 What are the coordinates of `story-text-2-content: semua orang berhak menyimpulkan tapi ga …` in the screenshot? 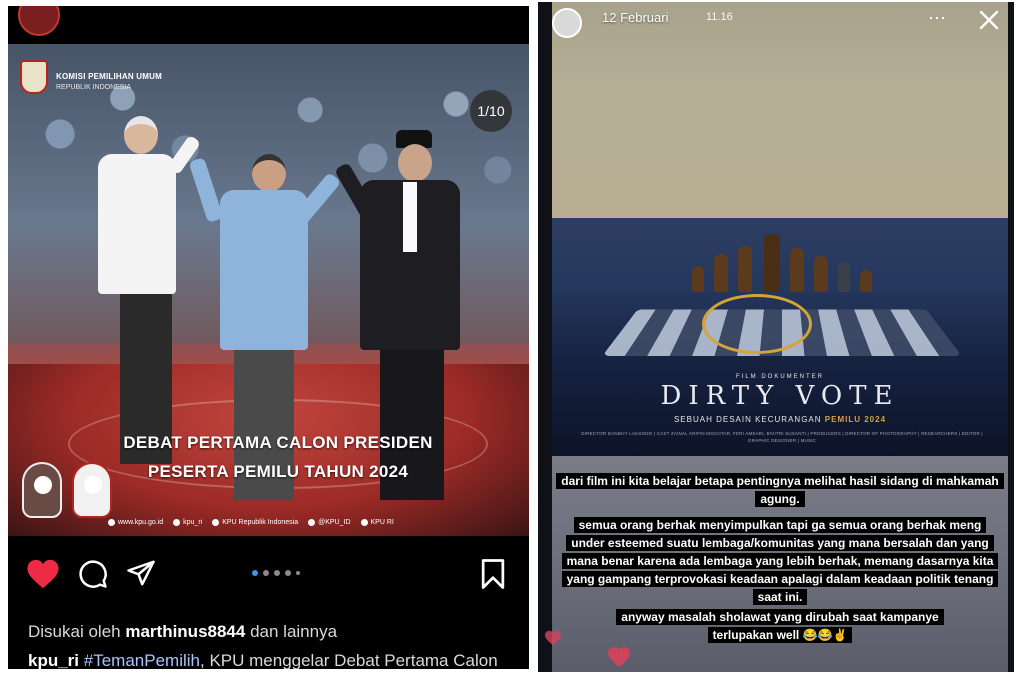 It's located at (780, 561).